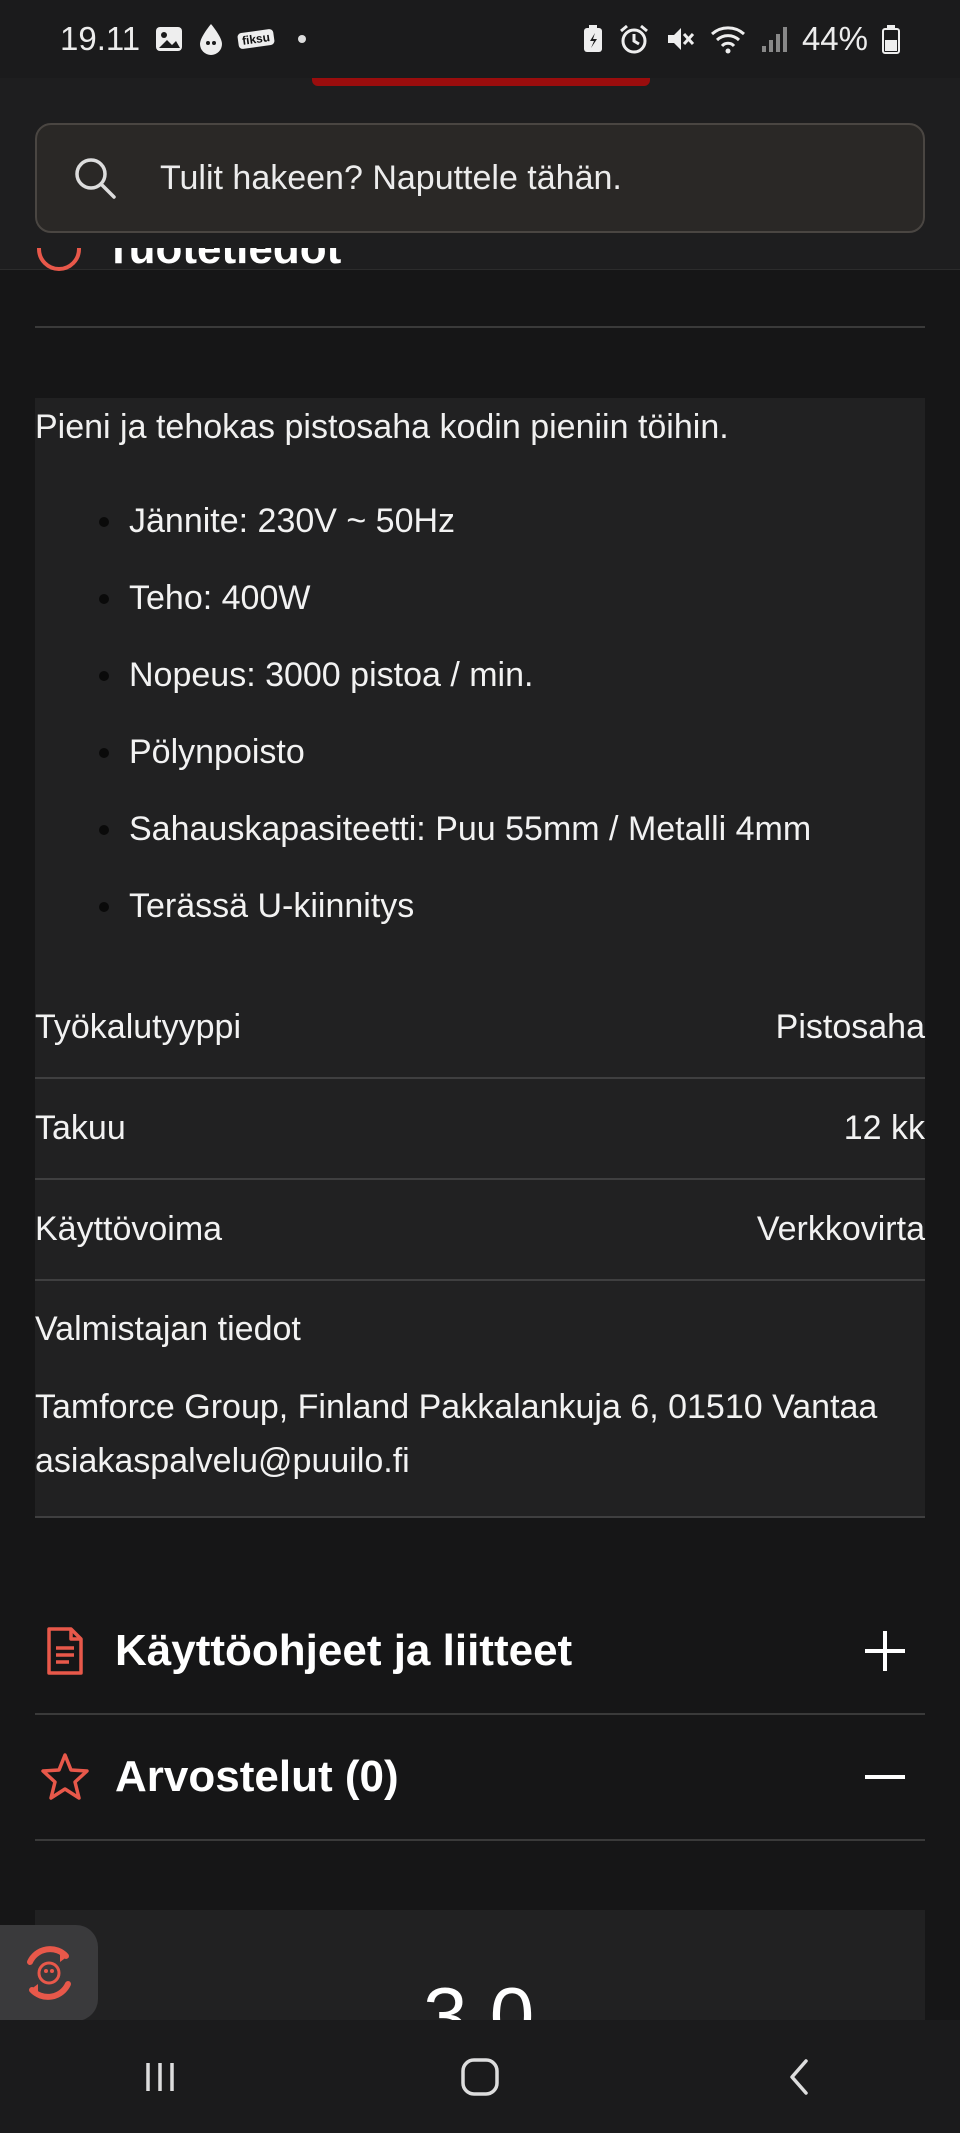 The width and height of the screenshot is (960, 2133). Describe the element at coordinates (129, 1229) in the screenshot. I see `spec-label: Käyttövoima` at that location.